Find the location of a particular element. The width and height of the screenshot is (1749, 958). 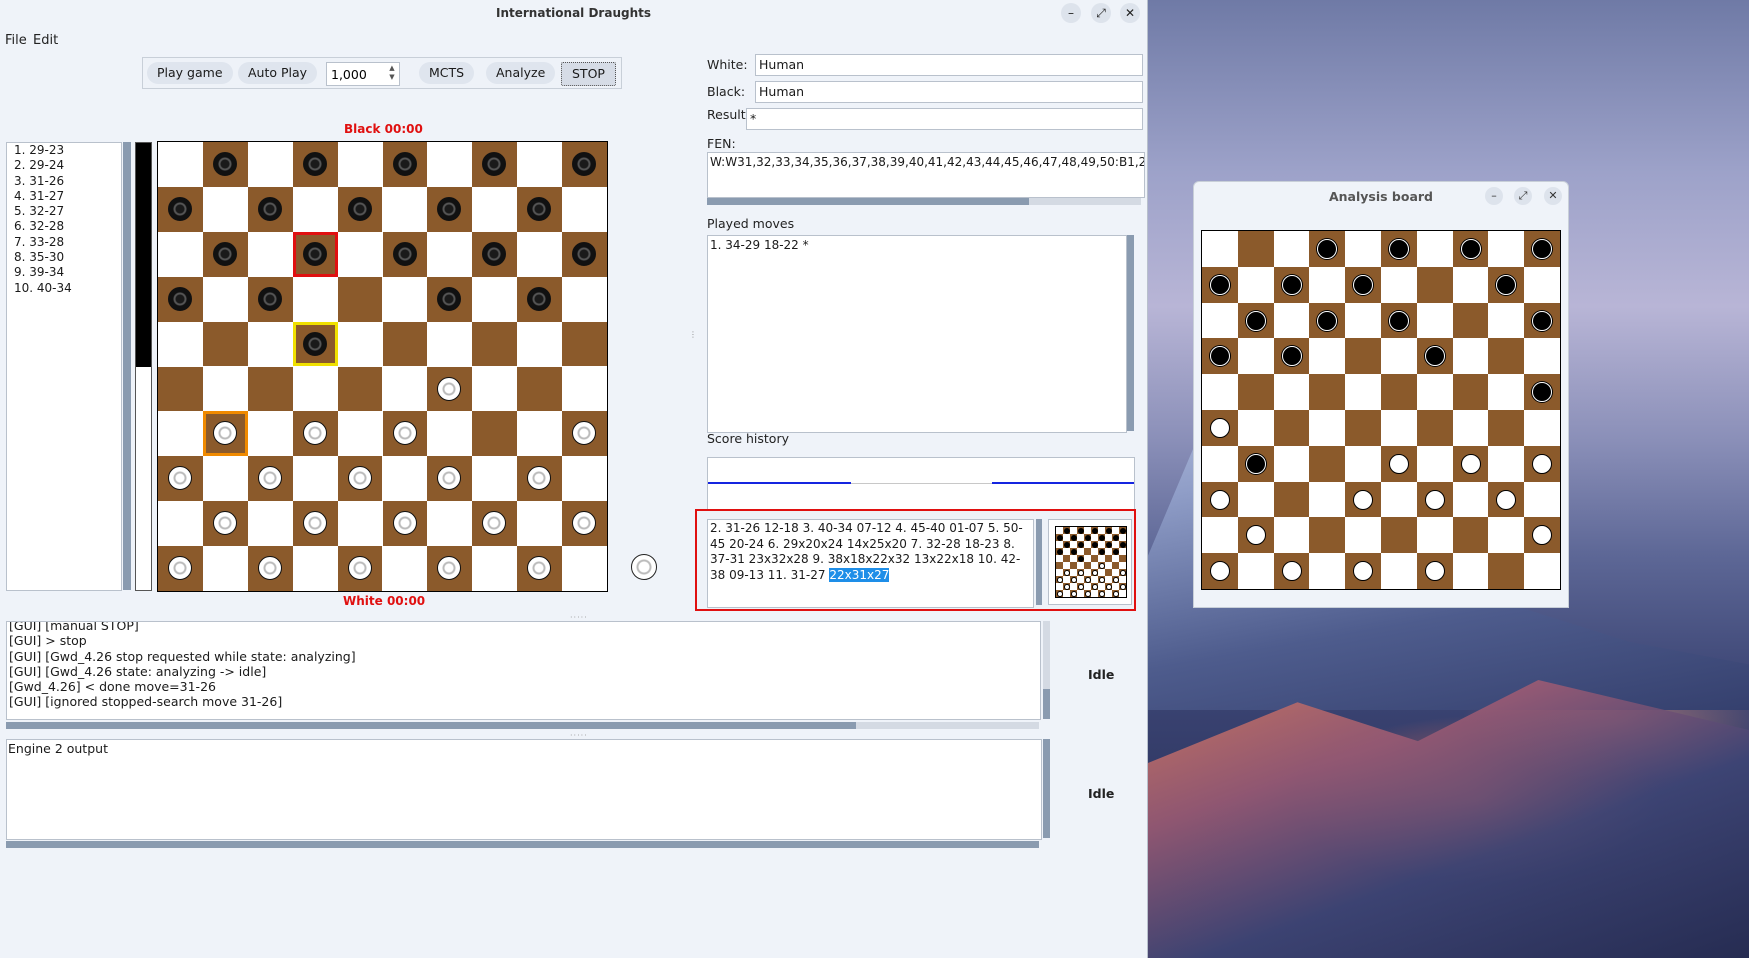

menu-file: File is located at coordinates (16, 40).